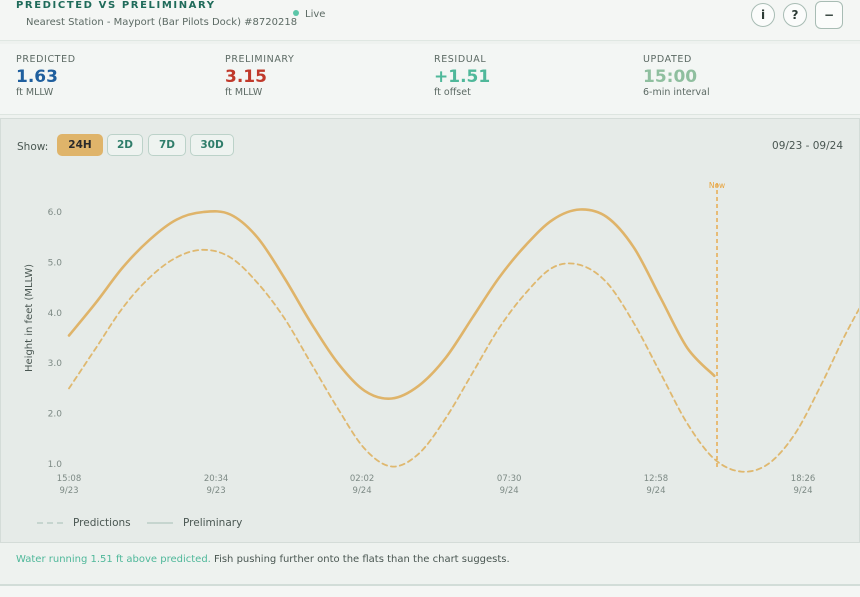 Image resolution: width=860 pixels, height=597 pixels. What do you see at coordinates (55, 314) in the screenshot?
I see `y-tick-label: 4.0` at bounding box center [55, 314].